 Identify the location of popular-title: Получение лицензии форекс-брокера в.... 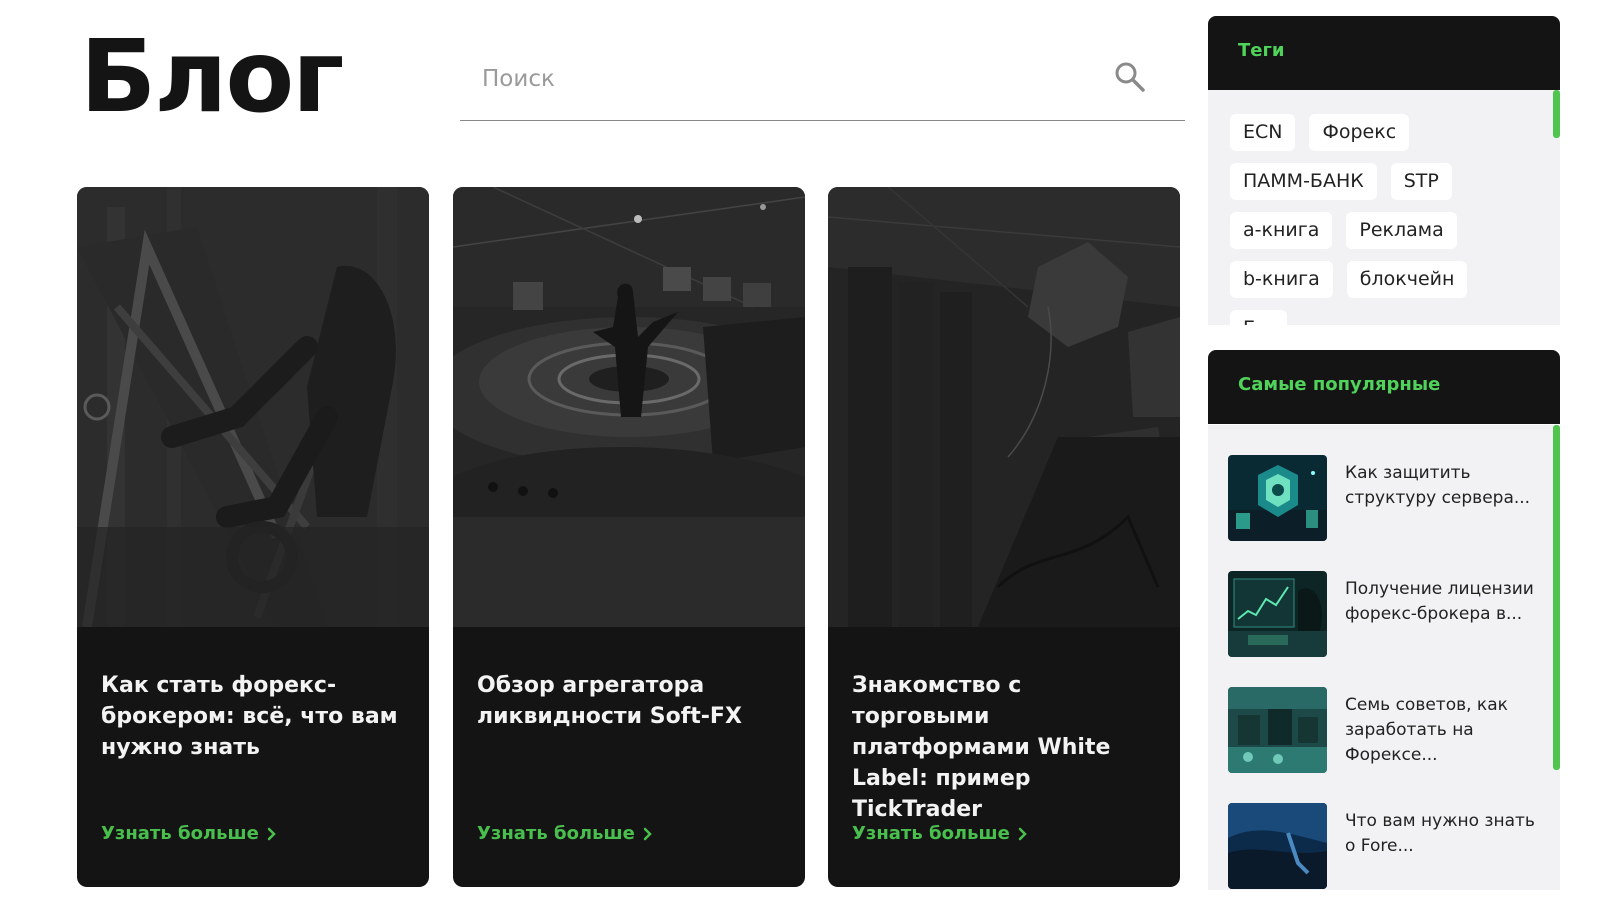
(1445, 602).